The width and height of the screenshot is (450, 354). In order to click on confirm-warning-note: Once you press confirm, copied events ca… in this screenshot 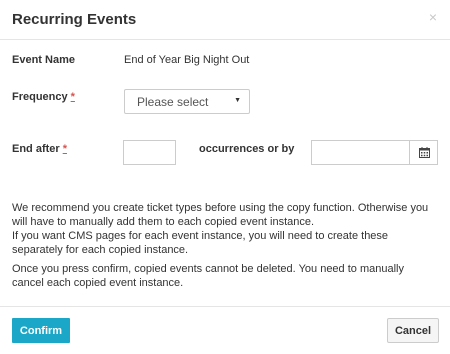, I will do `click(208, 276)`.